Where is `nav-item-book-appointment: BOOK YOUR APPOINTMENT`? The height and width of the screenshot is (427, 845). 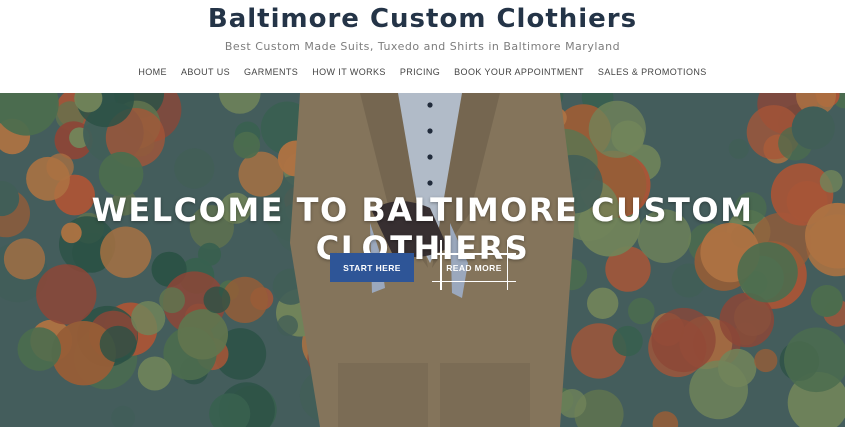
nav-item-book-appointment: BOOK YOUR APPOINTMENT is located at coordinates (519, 72).